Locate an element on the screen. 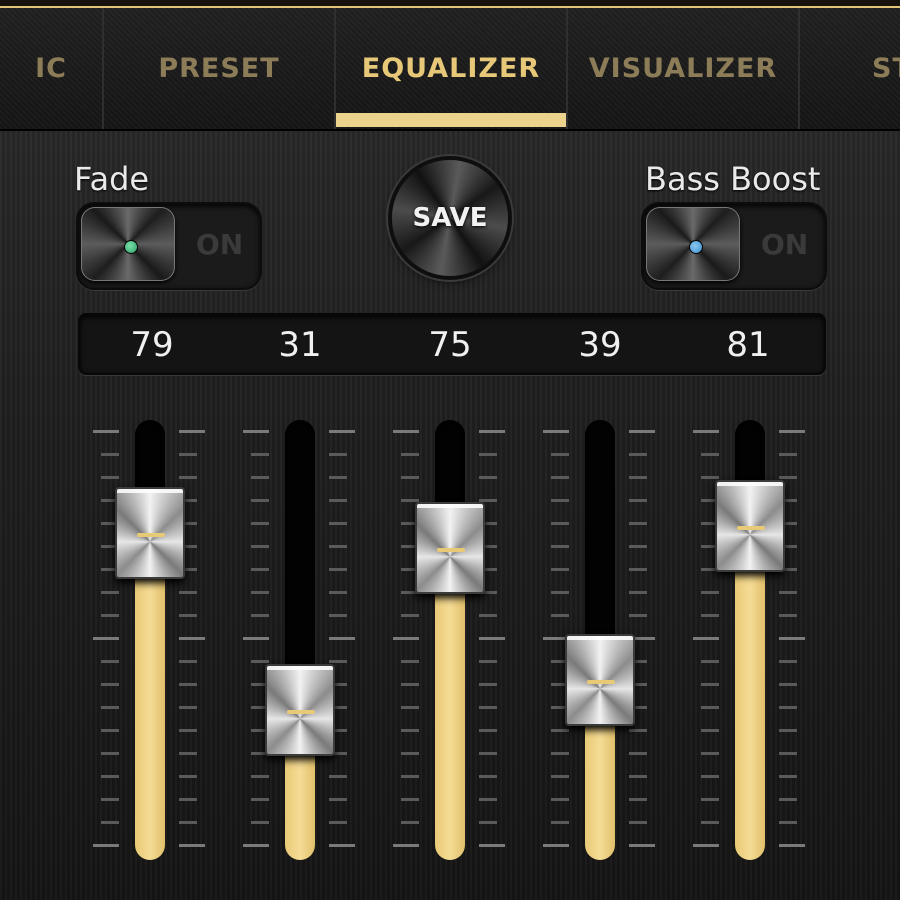 This screenshot has height=900, width=900. band-values-display: 79 31 75 39 81 is located at coordinates (452, 344).